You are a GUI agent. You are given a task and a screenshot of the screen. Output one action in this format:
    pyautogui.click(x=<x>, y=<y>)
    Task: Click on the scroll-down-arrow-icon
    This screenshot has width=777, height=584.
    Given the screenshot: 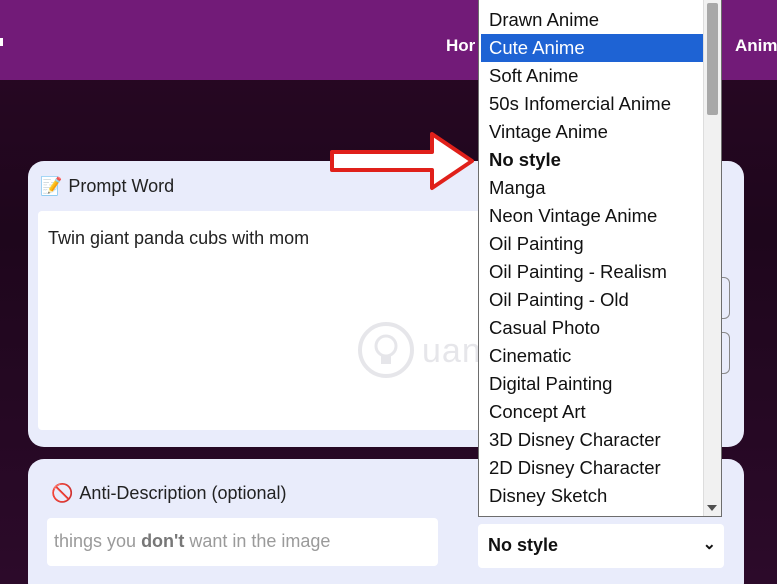 What is the action you would take?
    pyautogui.click(x=712, y=508)
    